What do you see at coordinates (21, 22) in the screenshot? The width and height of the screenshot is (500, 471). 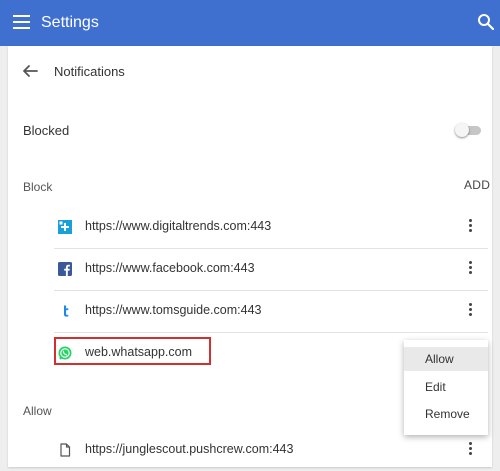 I see `menu-icon` at bounding box center [21, 22].